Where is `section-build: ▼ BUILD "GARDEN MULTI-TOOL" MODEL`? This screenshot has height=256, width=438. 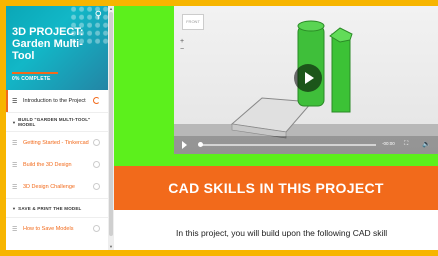 section-build: ▼ BUILD "GARDEN MULTI-TOOL" MODEL is located at coordinates (57, 122).